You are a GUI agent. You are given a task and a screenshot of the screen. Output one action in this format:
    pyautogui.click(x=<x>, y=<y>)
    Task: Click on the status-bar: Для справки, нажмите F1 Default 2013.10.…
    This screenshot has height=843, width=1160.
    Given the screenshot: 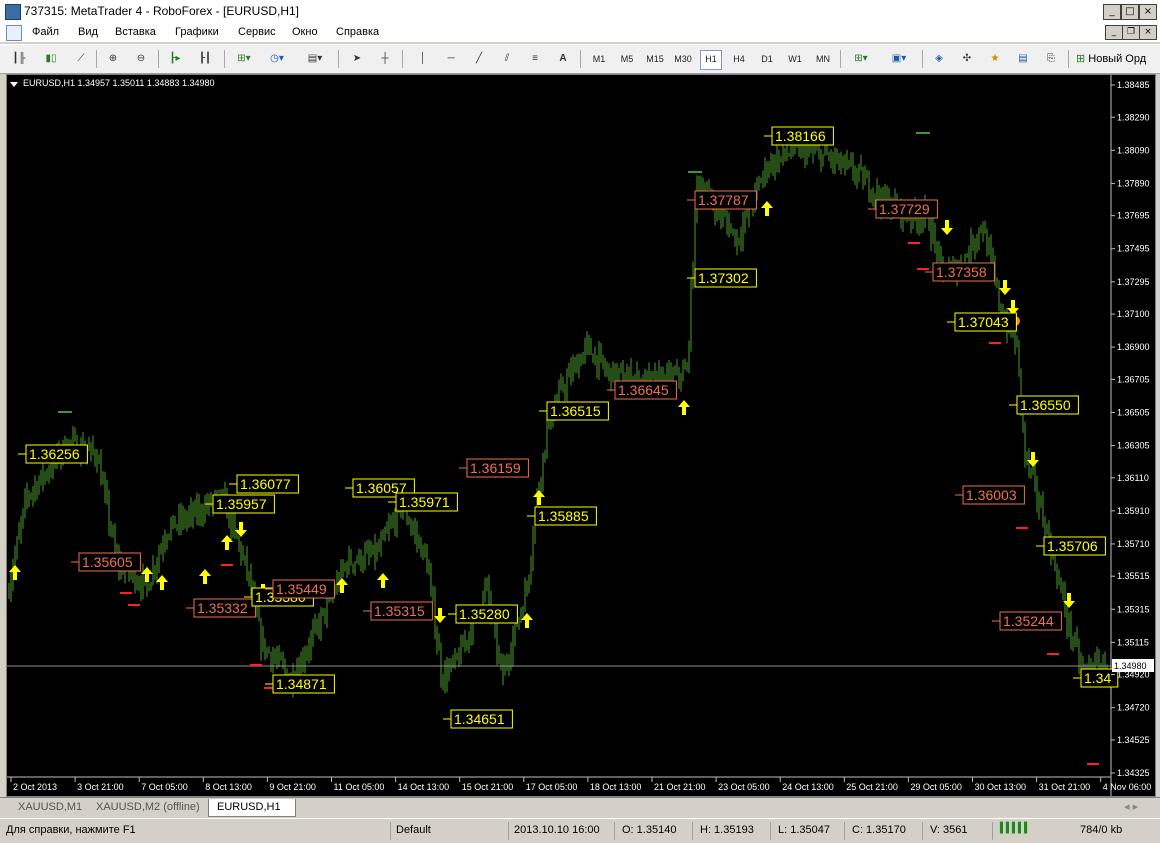 What is the action you would take?
    pyautogui.click(x=580, y=830)
    